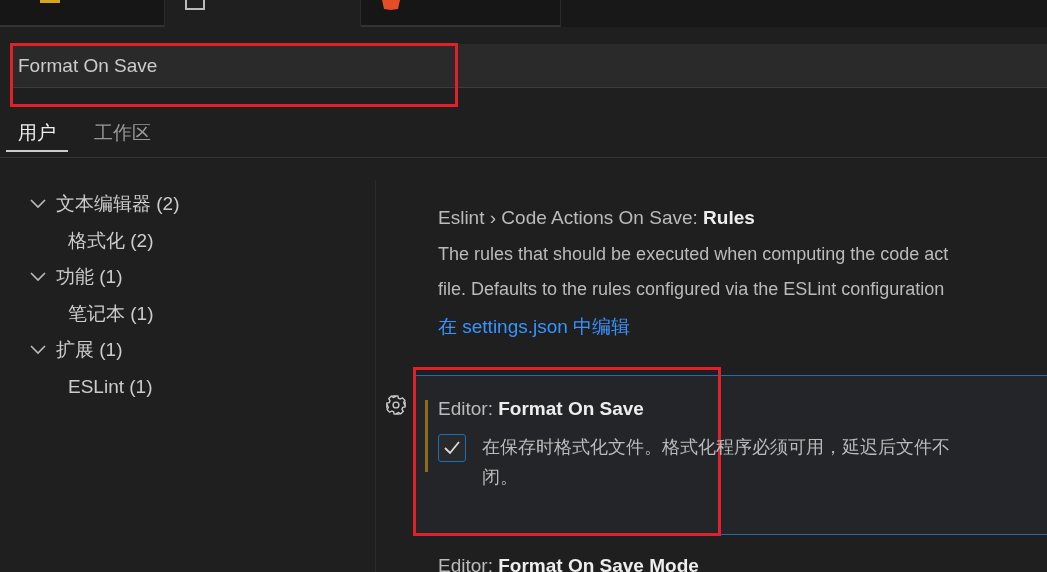 The width and height of the screenshot is (1047, 572). What do you see at coordinates (111, 313) in the screenshot?
I see `toc-item: 笔记本 (1)` at bounding box center [111, 313].